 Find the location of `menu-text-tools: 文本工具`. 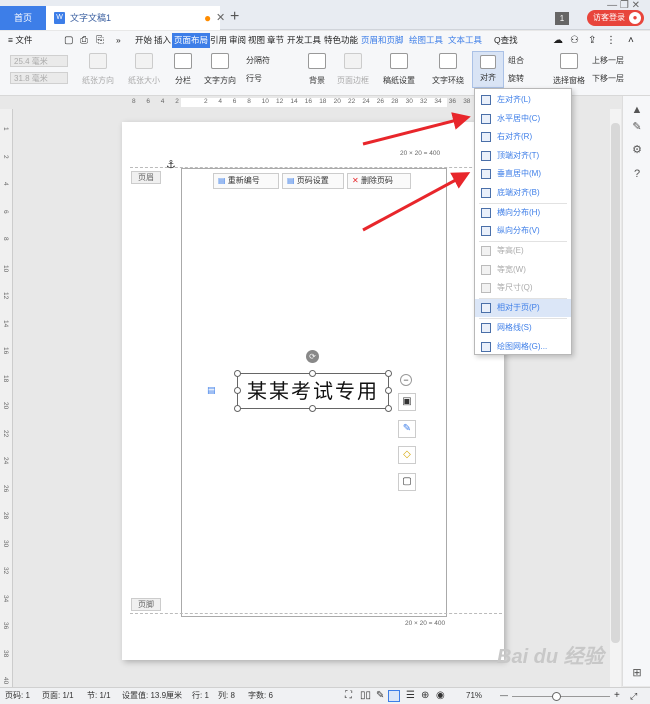

menu-text-tools: 文本工具 is located at coordinates (465, 40).